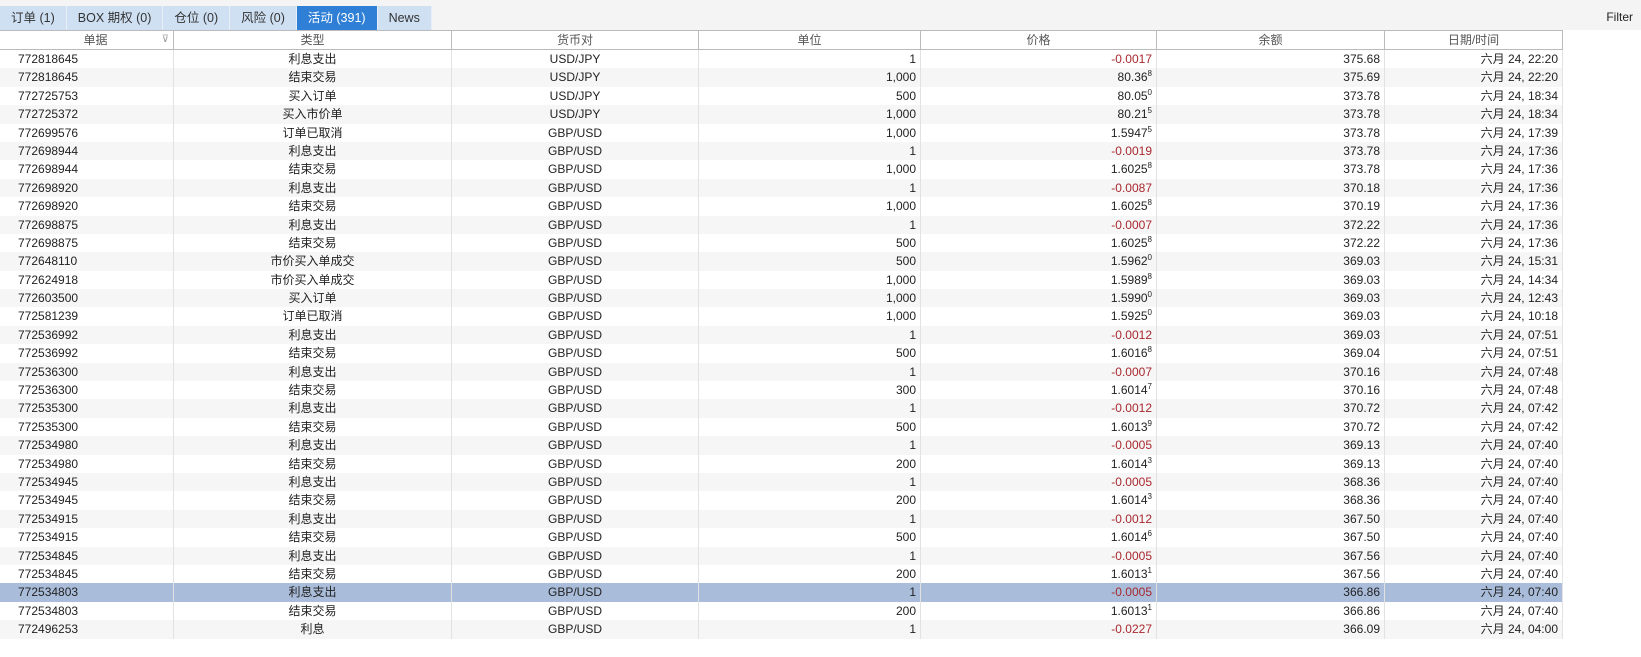  Describe the element at coordinates (313, 188) in the screenshot. I see `cell-type: 利息支出` at that location.